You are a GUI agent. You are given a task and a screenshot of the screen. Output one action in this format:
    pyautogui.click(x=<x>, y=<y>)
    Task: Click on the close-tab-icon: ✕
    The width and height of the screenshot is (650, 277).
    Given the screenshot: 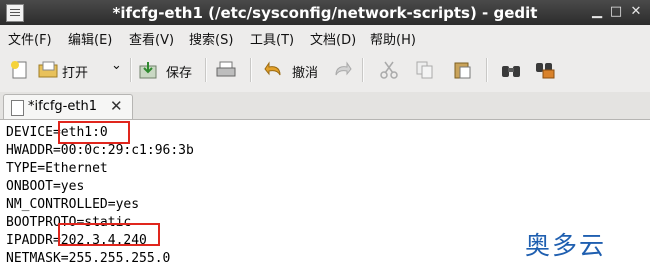 What is the action you would take?
    pyautogui.click(x=116, y=106)
    